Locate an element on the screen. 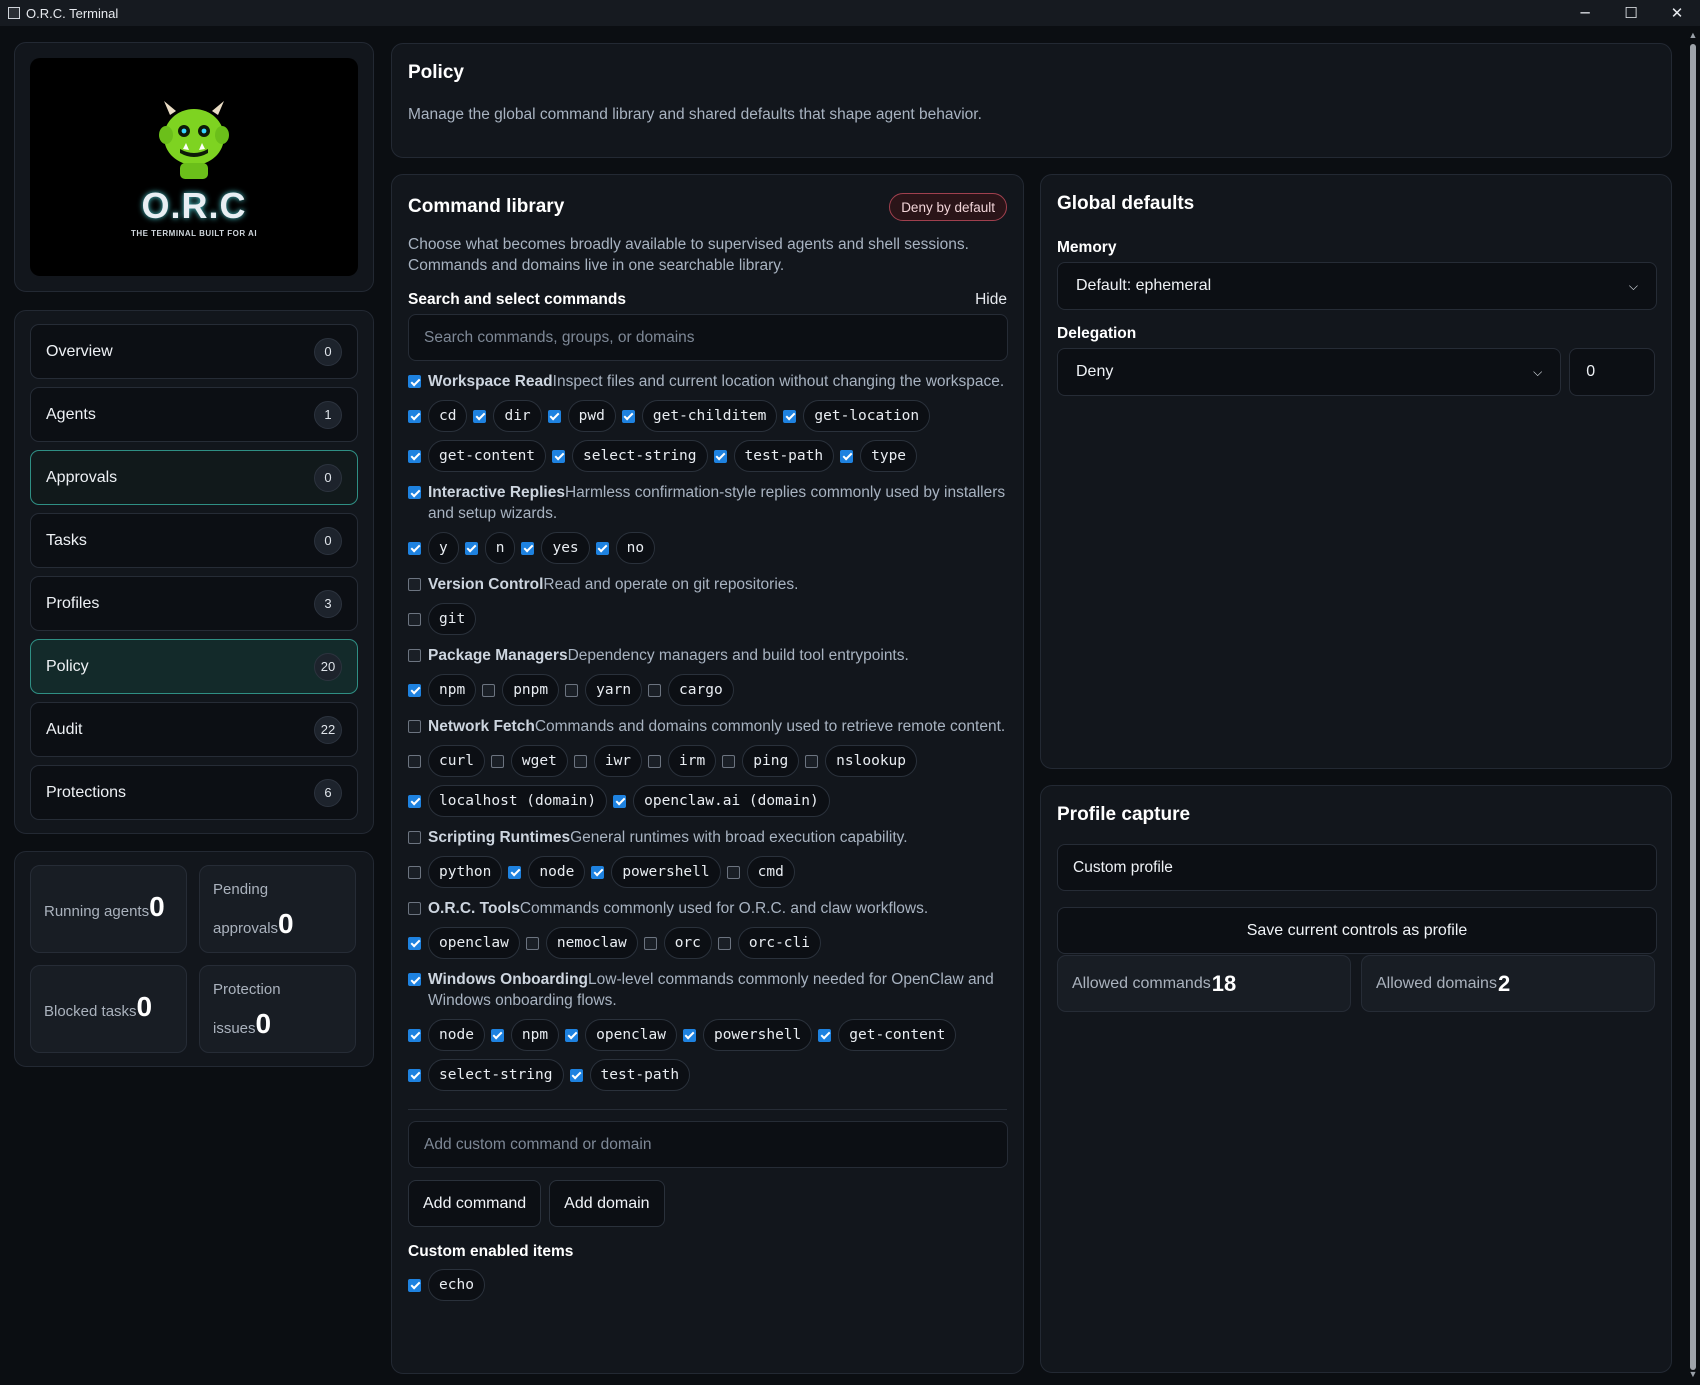  command-chip-cargo: cargo is located at coordinates (691, 690).